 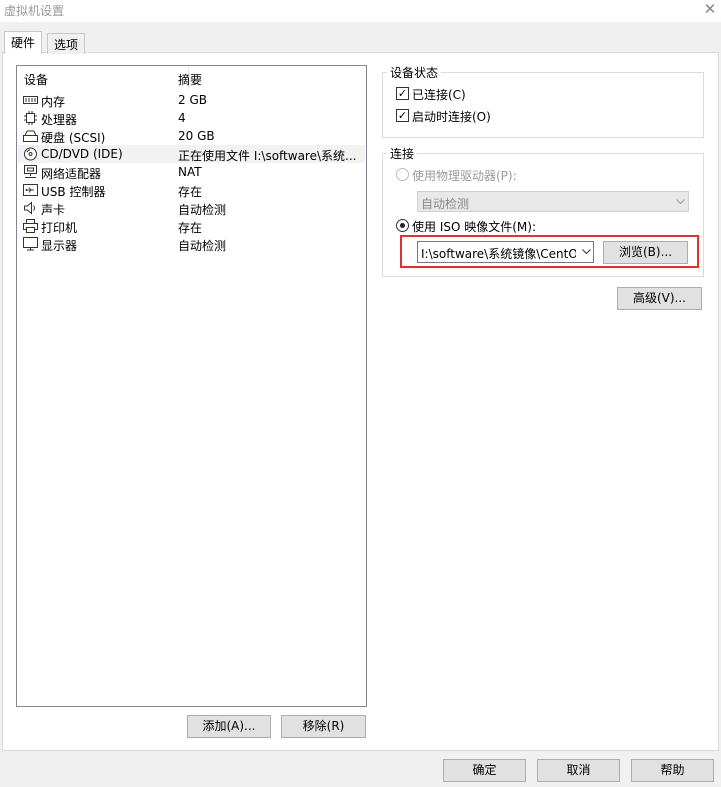 I want to click on connect-at-power-on-checkbox: ✓, so click(x=402, y=115).